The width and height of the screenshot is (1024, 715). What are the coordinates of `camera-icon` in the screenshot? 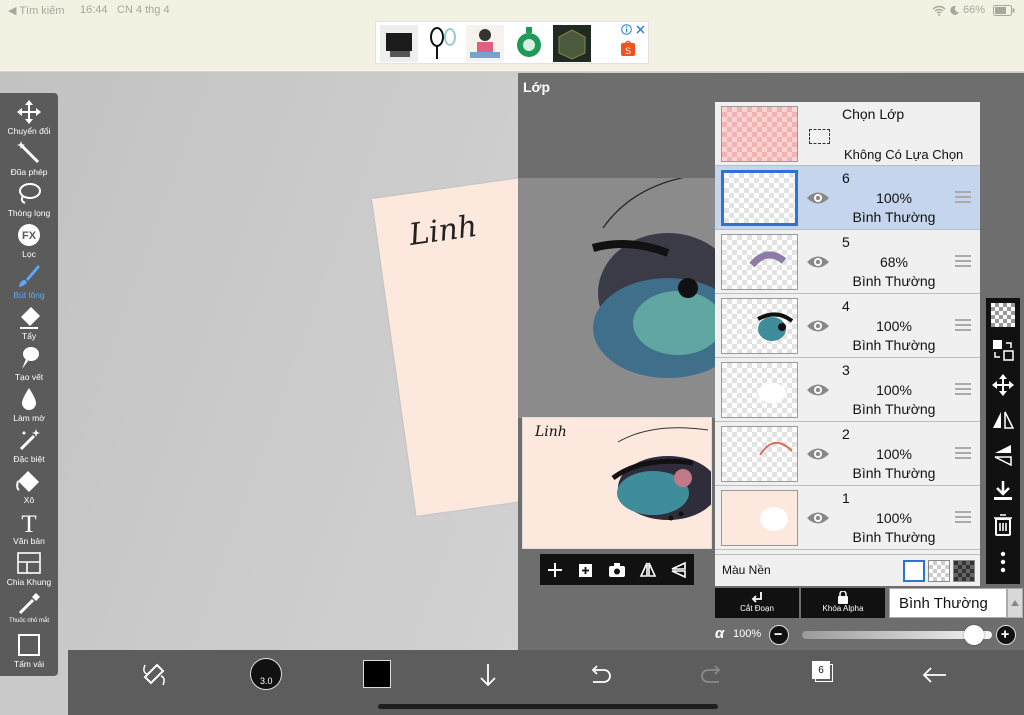 It's located at (617, 570).